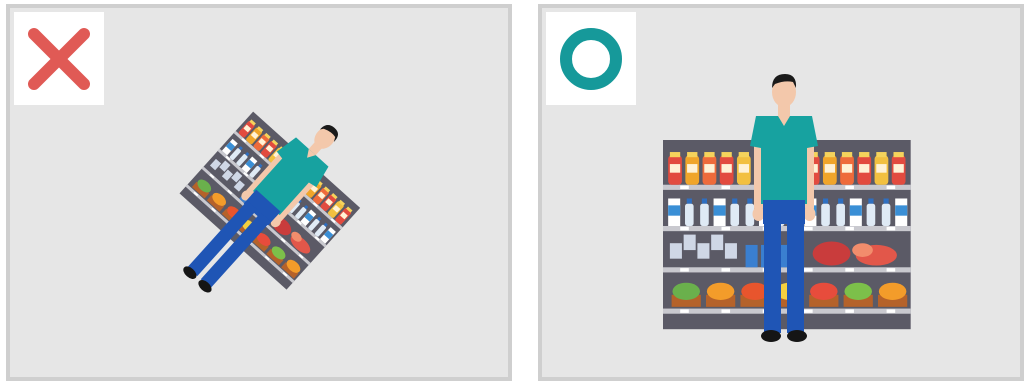 The width and height of the screenshot is (1027, 383). I want to click on right-hand, so click(809, 214).